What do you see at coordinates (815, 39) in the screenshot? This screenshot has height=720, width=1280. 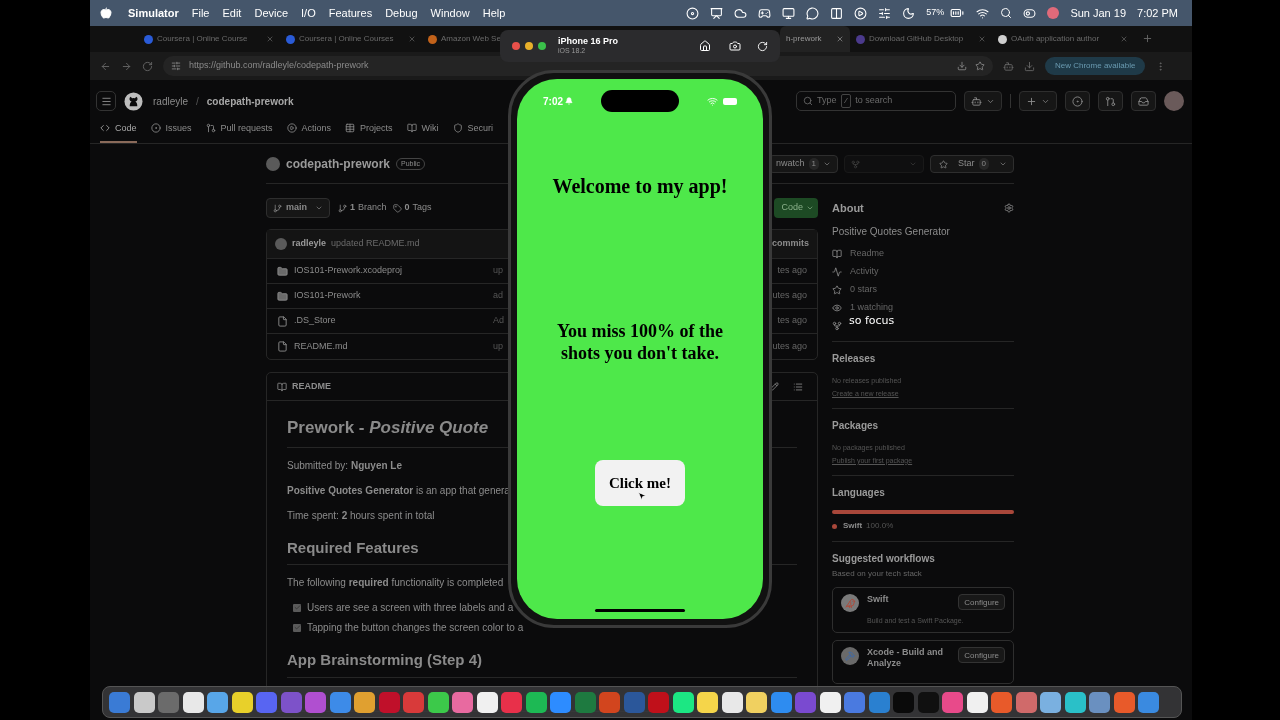 I see `browser-tab: h-prework` at bounding box center [815, 39].